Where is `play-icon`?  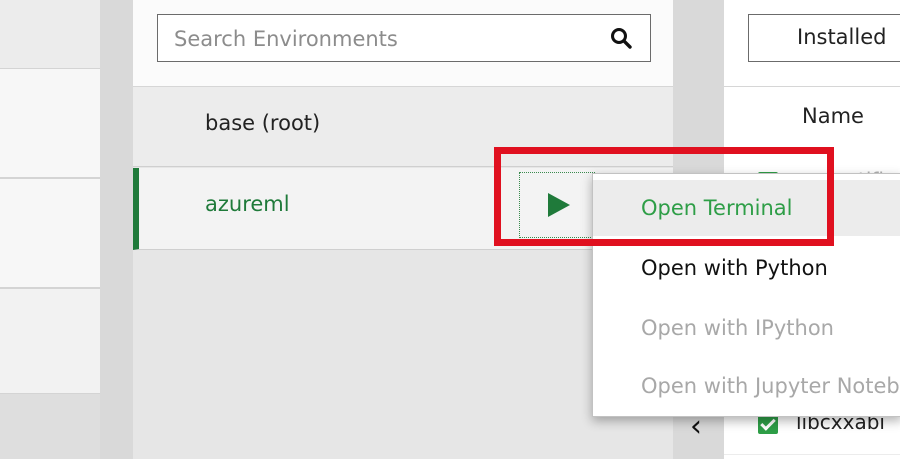
play-icon is located at coordinates (559, 205).